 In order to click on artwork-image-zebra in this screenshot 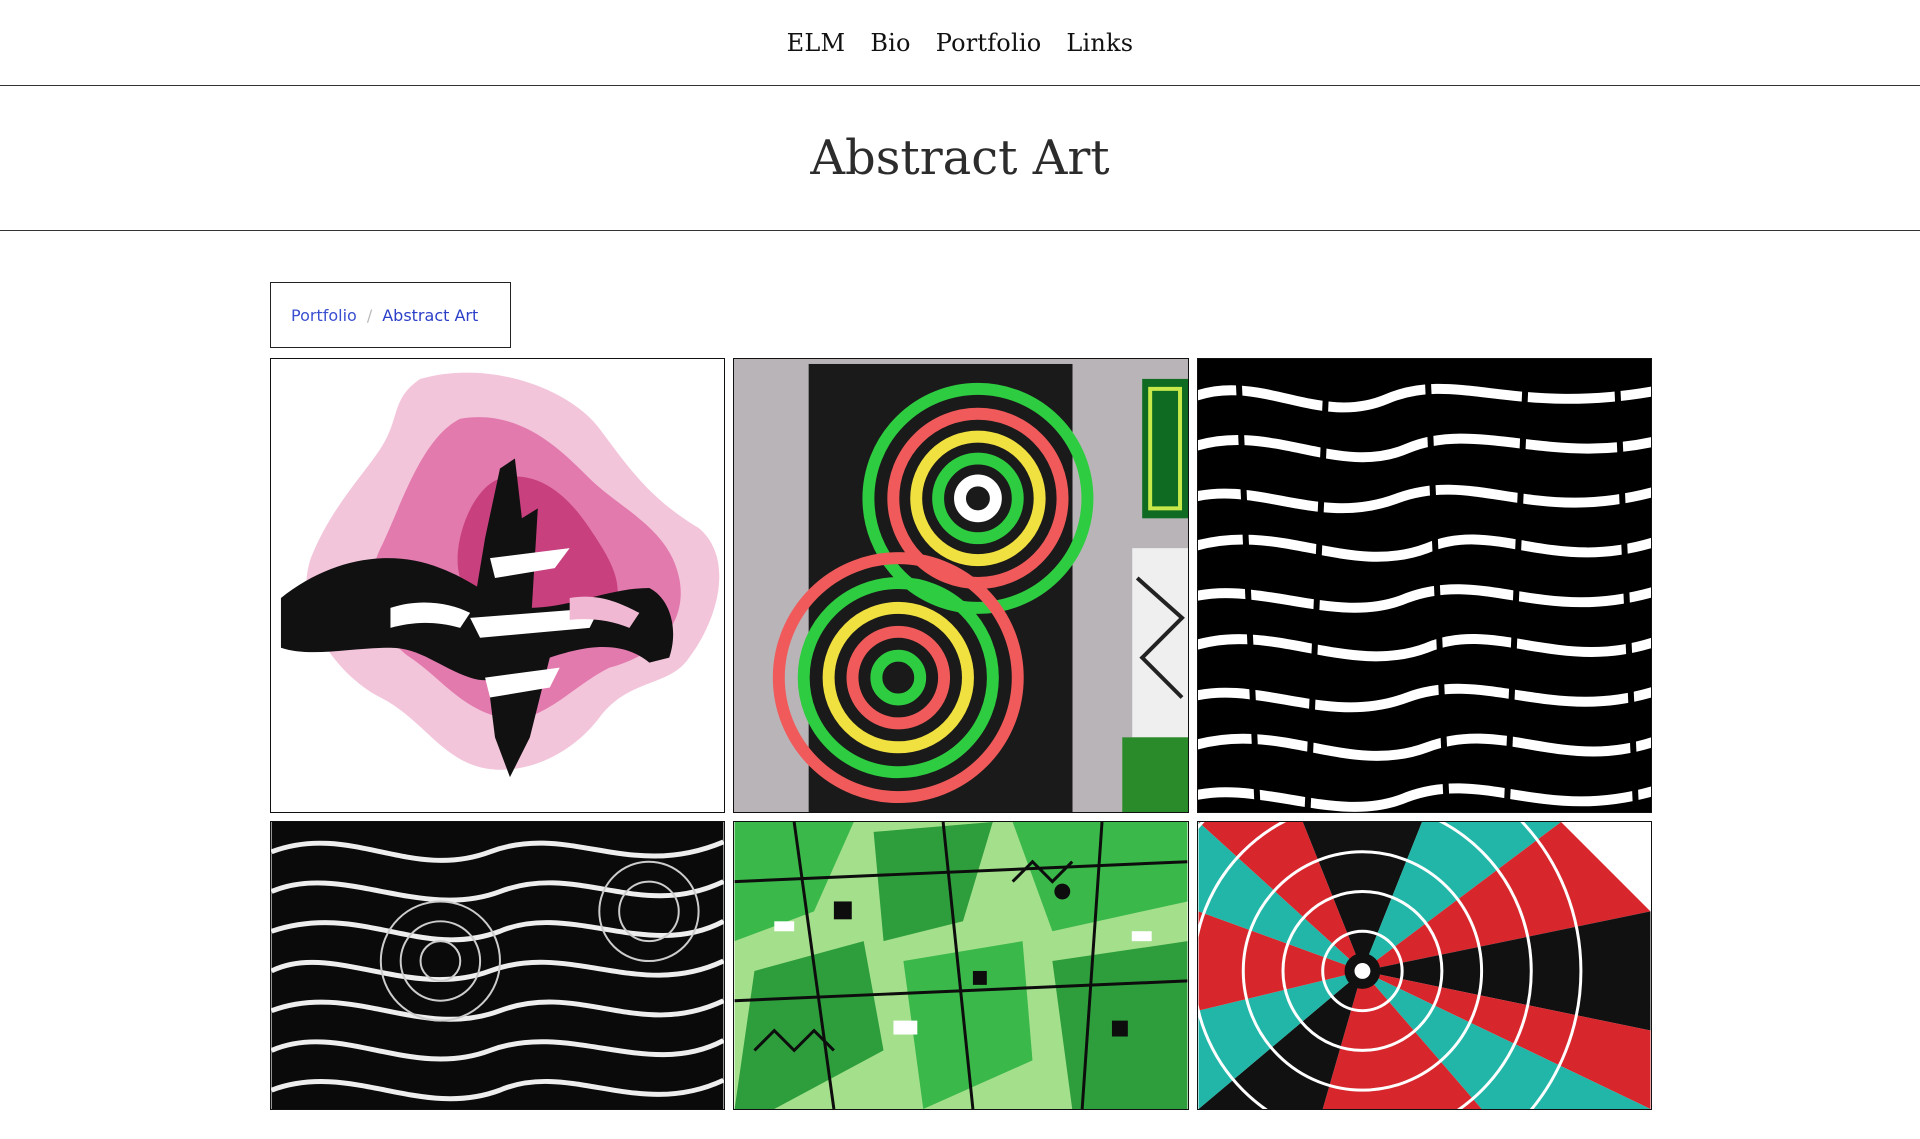, I will do `click(1424, 585)`.